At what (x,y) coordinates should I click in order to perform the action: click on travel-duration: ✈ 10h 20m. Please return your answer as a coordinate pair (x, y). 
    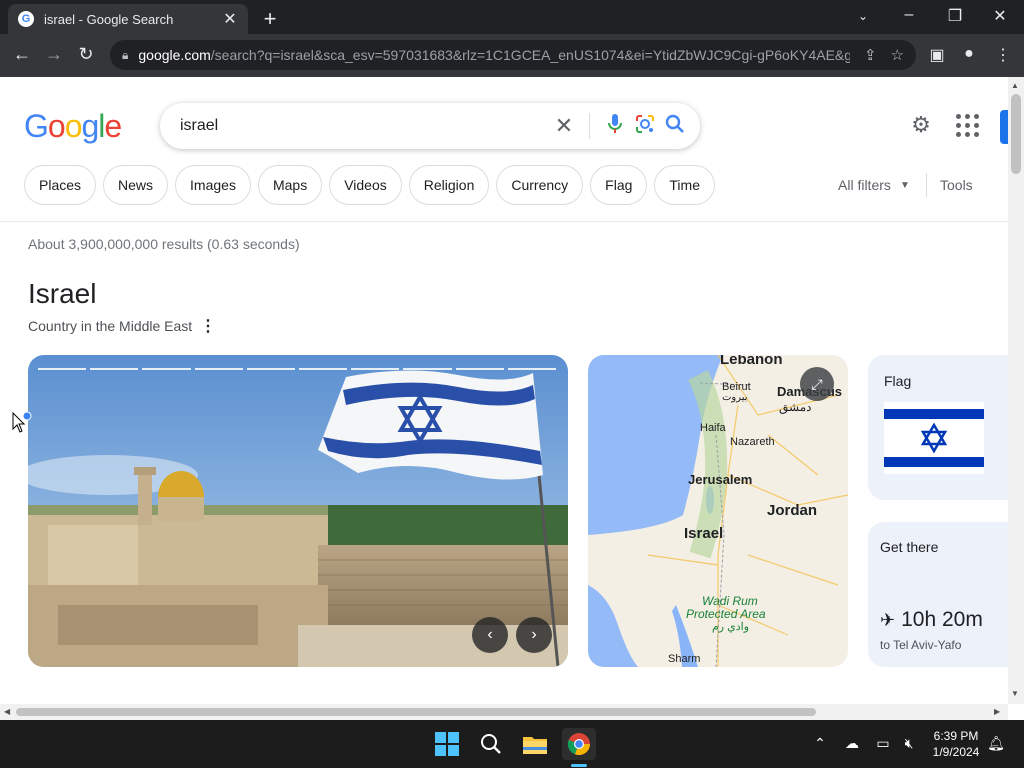
    Looking at the image, I should click on (931, 620).